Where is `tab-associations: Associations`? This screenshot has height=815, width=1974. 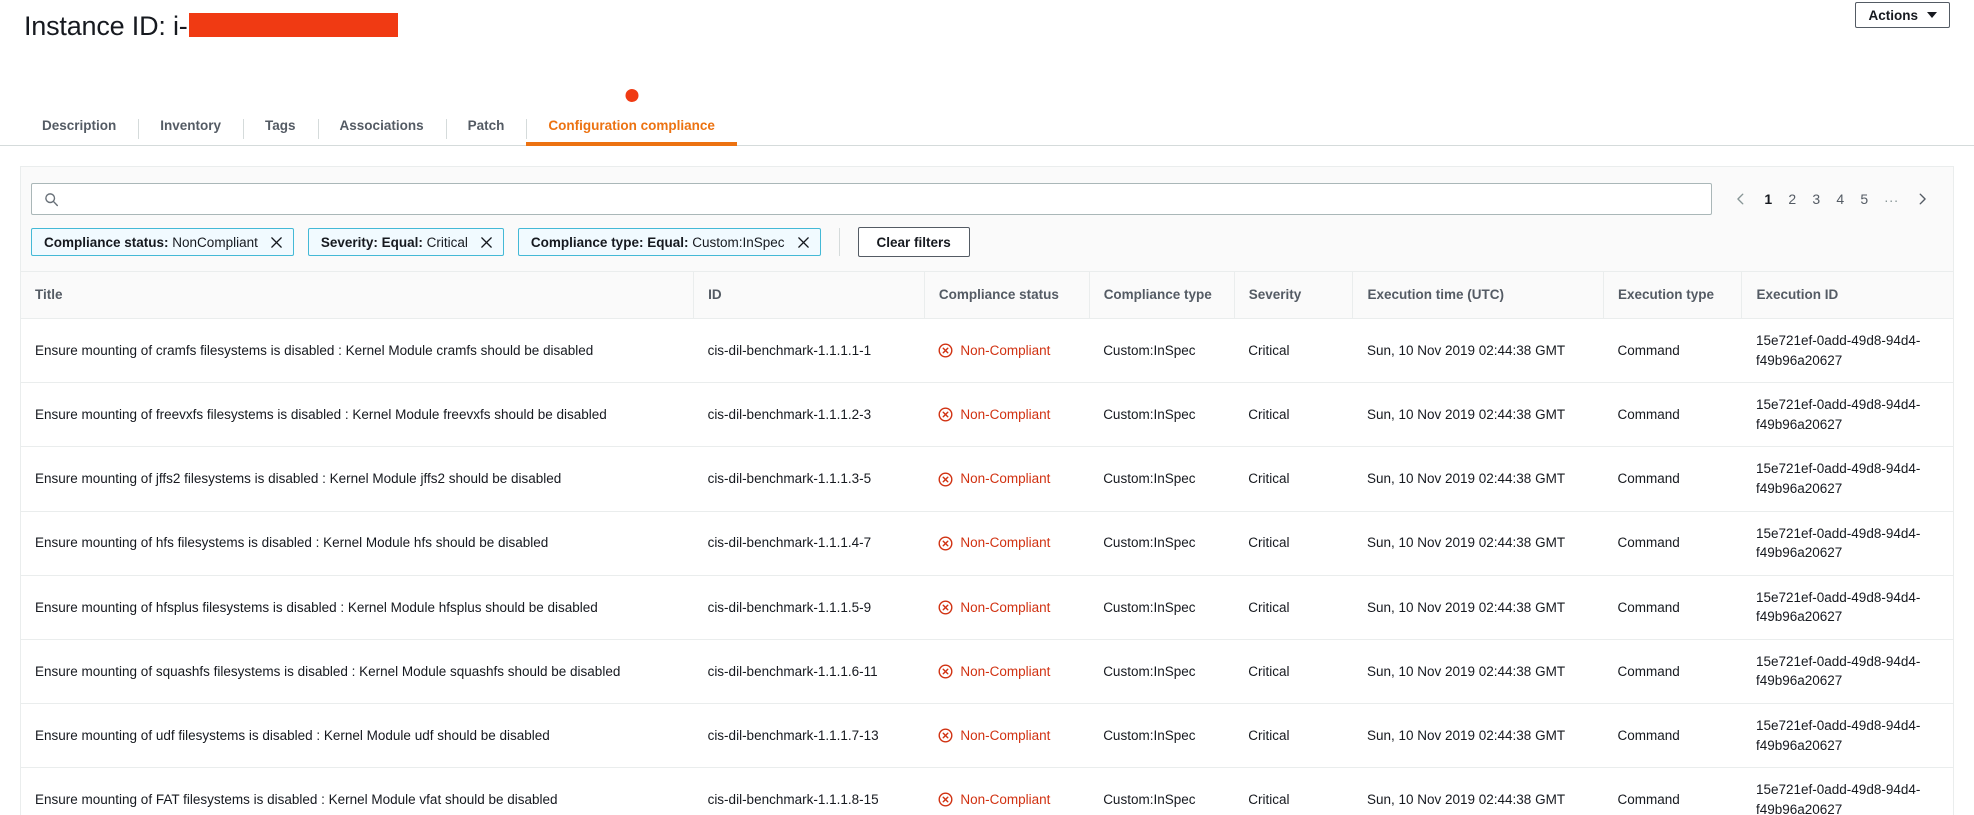
tab-associations: Associations is located at coordinates (381, 132).